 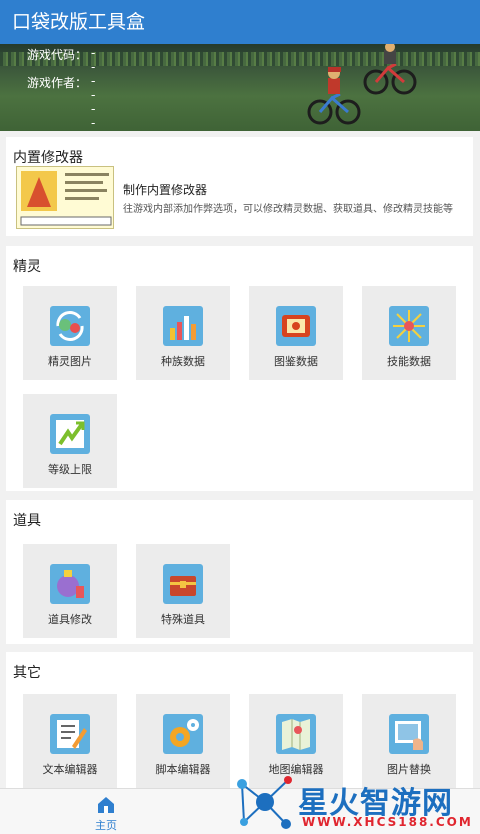 I want to click on modifier-item-title: 制作内置修改器, so click(x=165, y=189).